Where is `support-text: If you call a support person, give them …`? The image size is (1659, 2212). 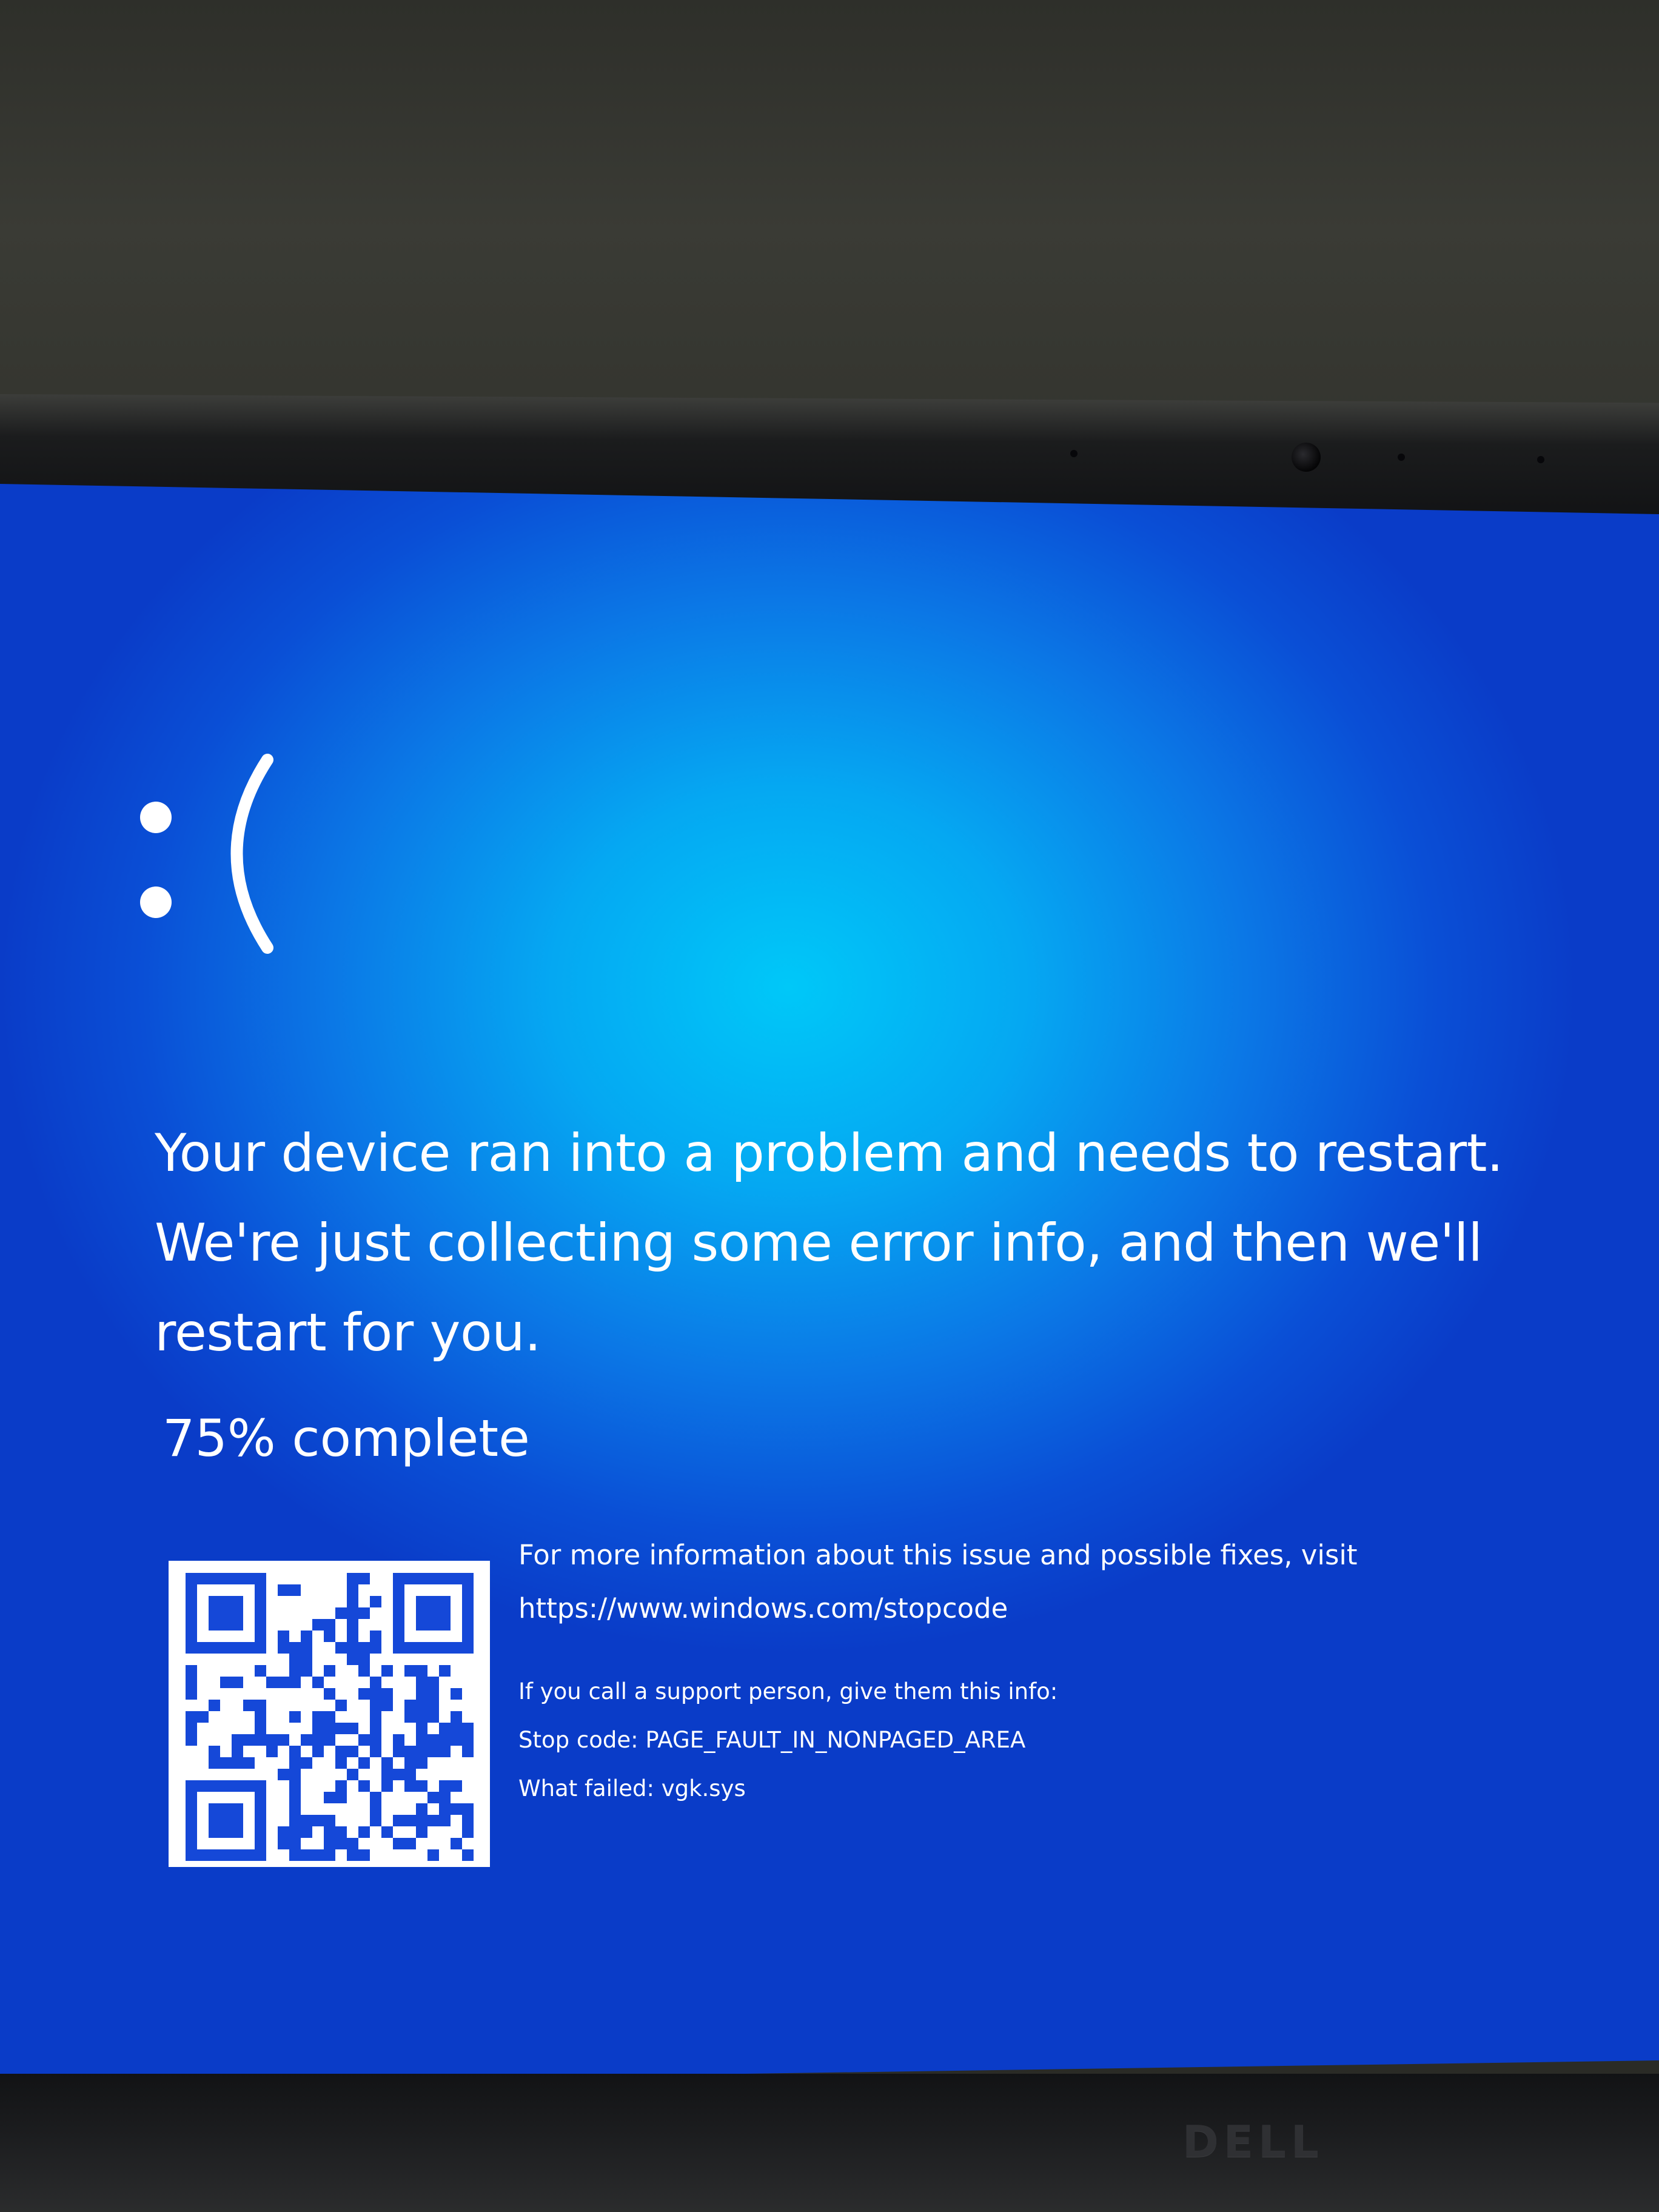 support-text: If you call a support person, give them … is located at coordinates (788, 1691).